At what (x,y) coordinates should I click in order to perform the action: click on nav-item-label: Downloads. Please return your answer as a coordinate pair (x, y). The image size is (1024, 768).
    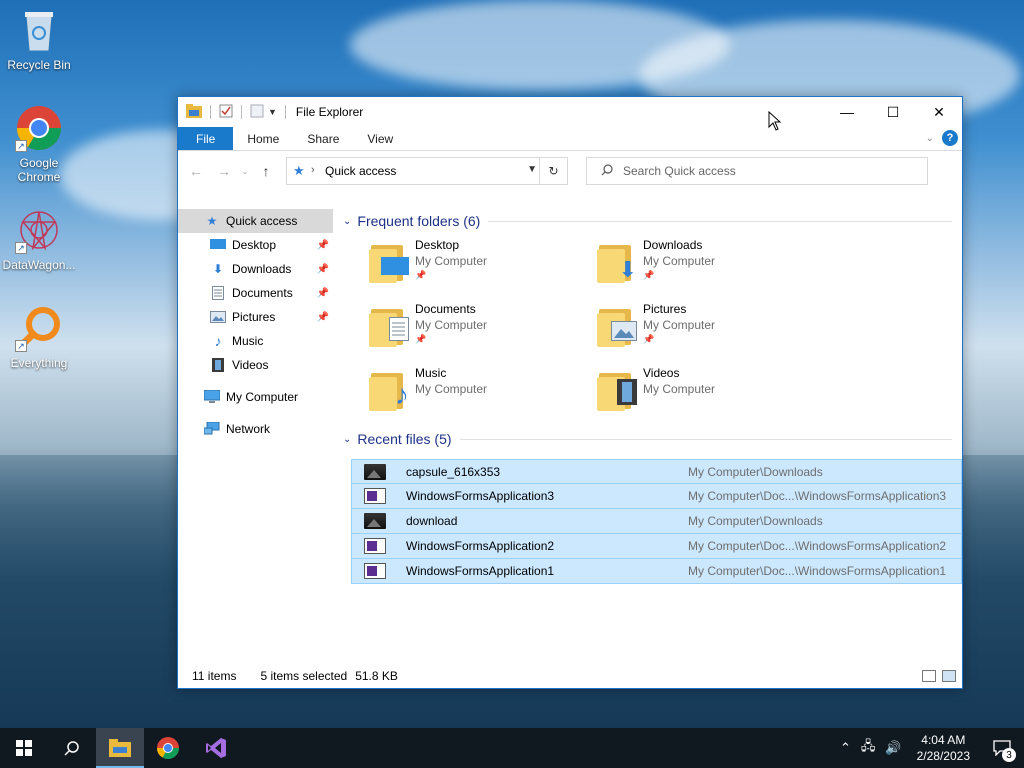
    Looking at the image, I should click on (262, 269).